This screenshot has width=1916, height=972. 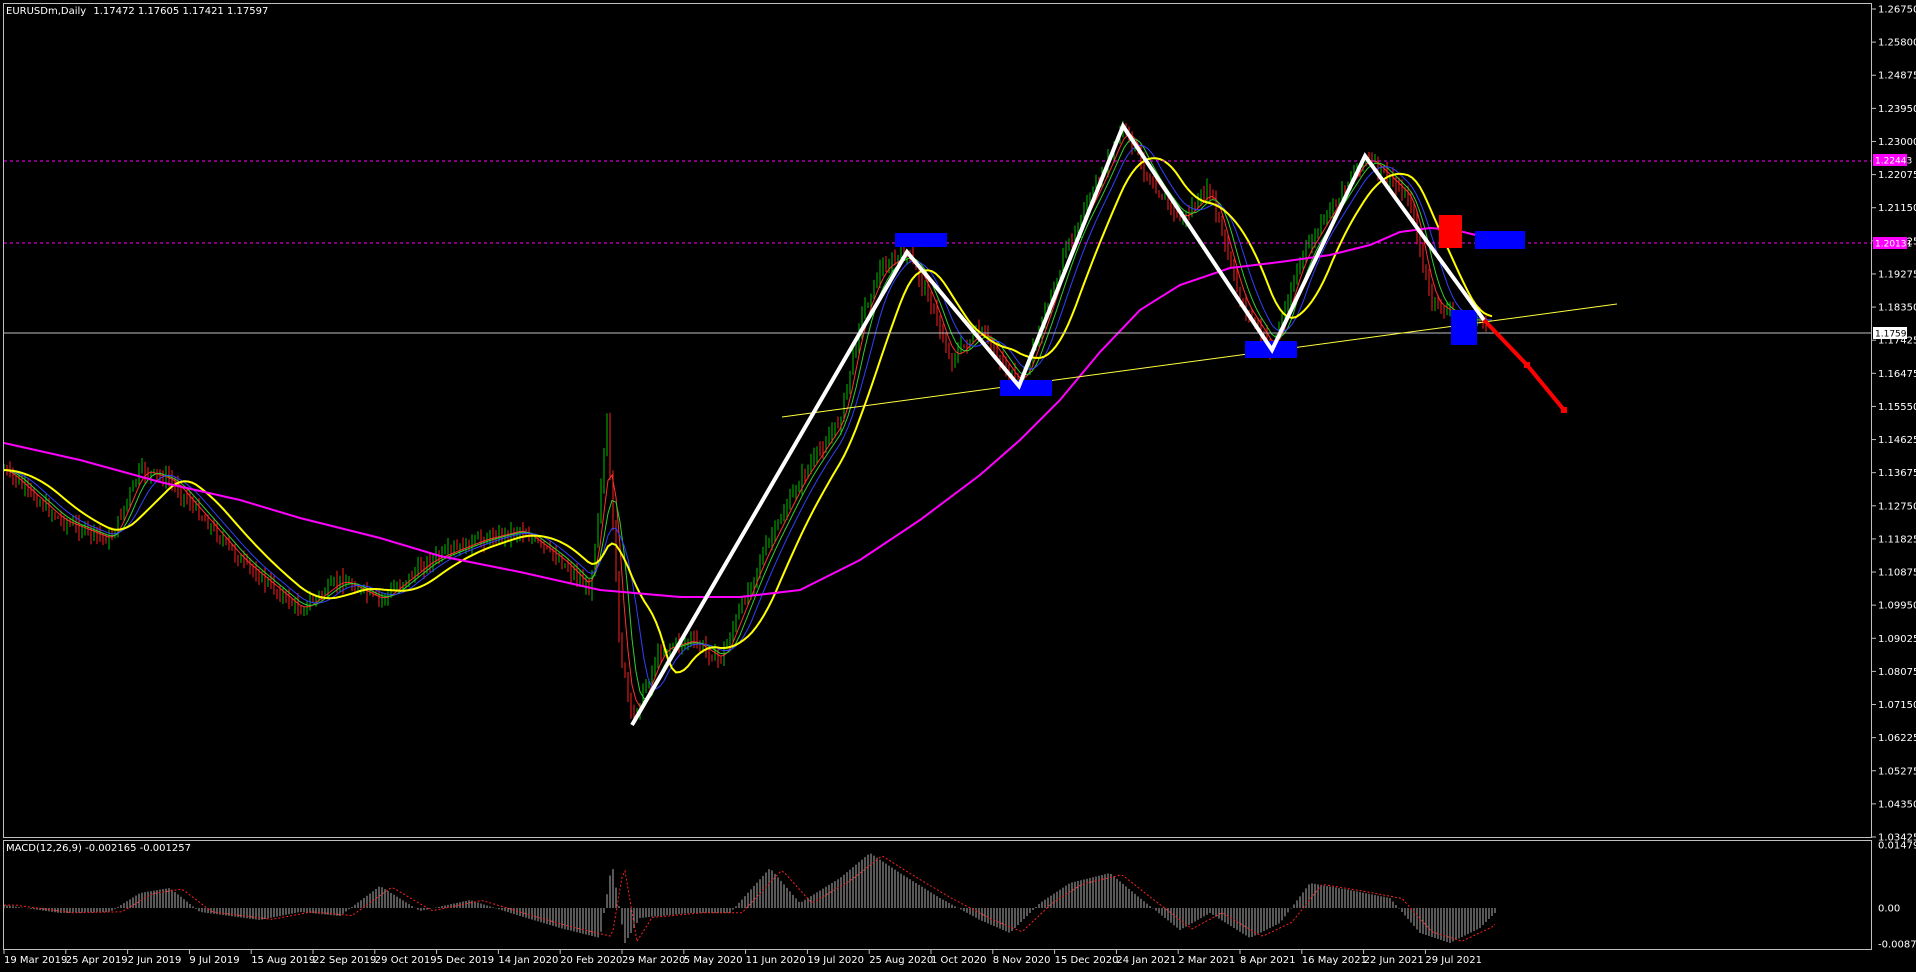 What do you see at coordinates (1893, 335) in the screenshot?
I see `price-tag-current-text: 1.17597` at bounding box center [1893, 335].